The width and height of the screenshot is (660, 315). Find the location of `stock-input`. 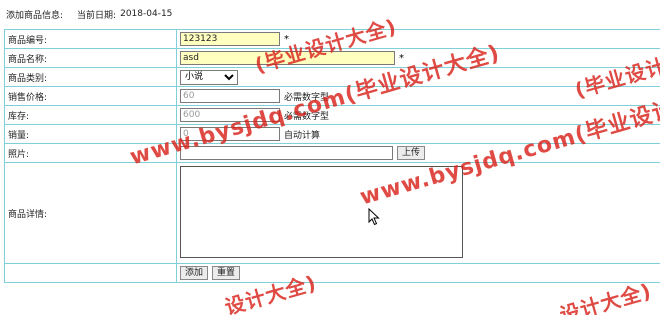

stock-input is located at coordinates (230, 115).